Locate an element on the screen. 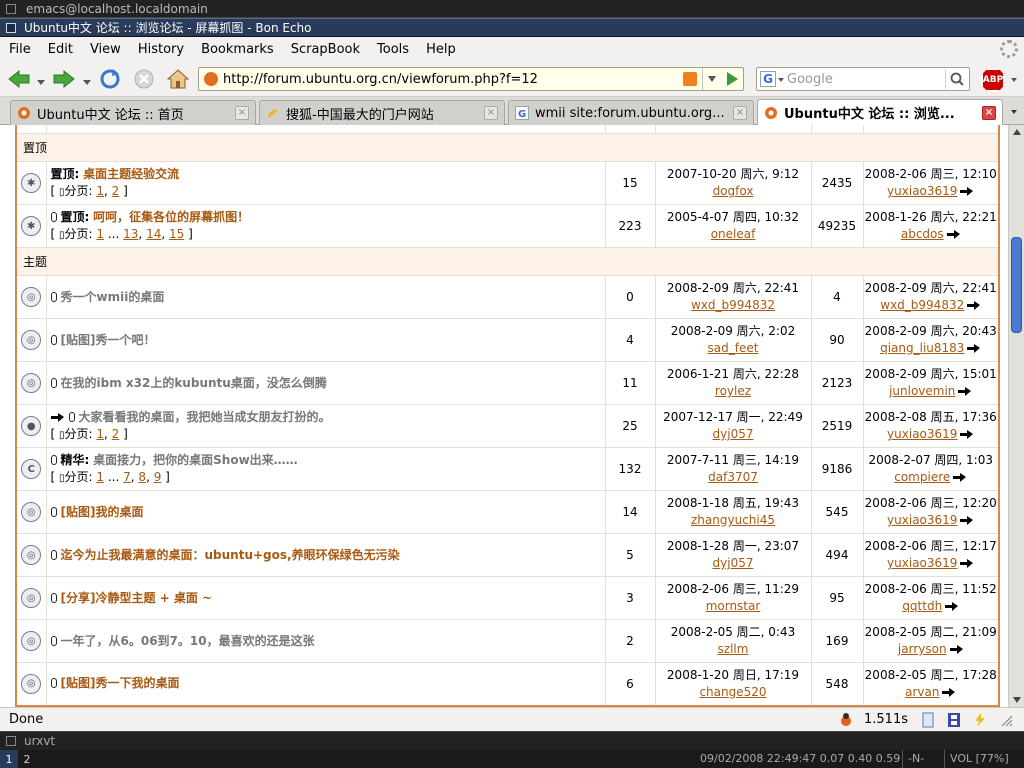  scroll-up-arrow-icon is located at coordinates (1017, 132).